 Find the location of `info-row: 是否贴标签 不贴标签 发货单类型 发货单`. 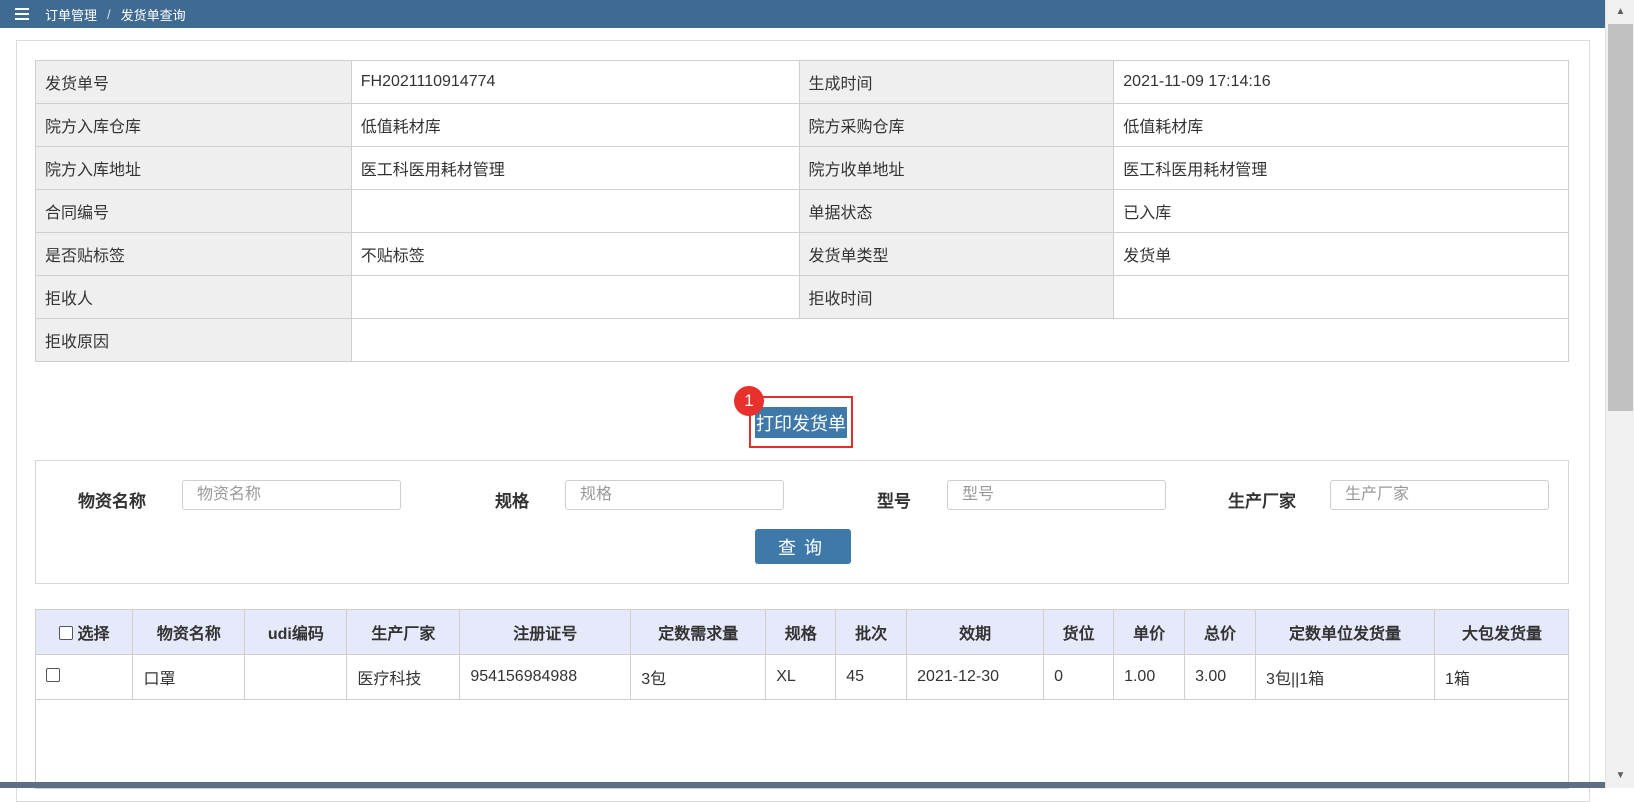

info-row: 是否贴标签 不贴标签 发货单类型 发货单 is located at coordinates (802, 254).